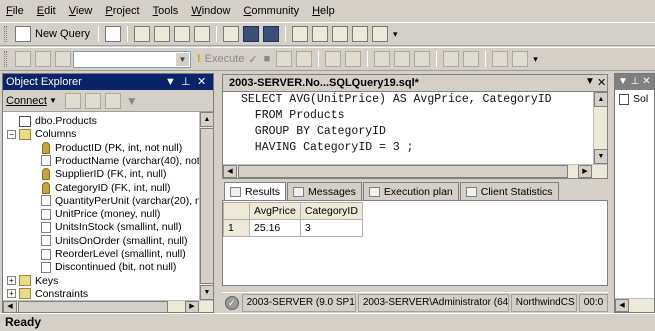 The height and width of the screenshot is (331, 655). I want to click on editor-vertical-scrollbar: ▲ ▼, so click(600, 128).